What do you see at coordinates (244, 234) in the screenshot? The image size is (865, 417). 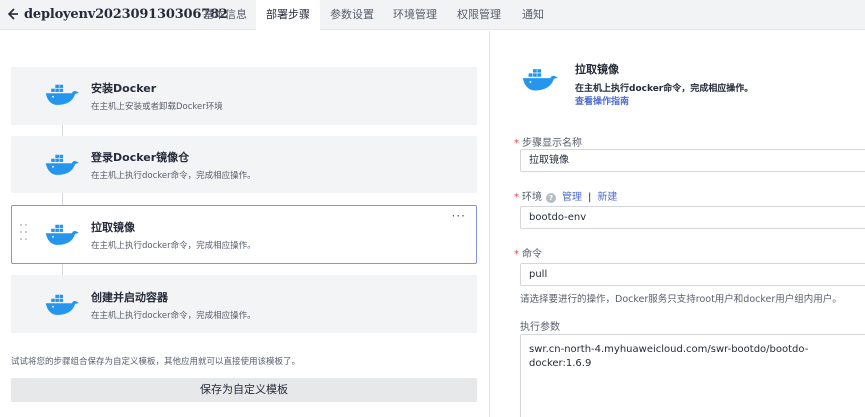 I see `step-card-pull-image: 拉取镜像 在主机上执行docker命令，完成相应操作。 ···` at bounding box center [244, 234].